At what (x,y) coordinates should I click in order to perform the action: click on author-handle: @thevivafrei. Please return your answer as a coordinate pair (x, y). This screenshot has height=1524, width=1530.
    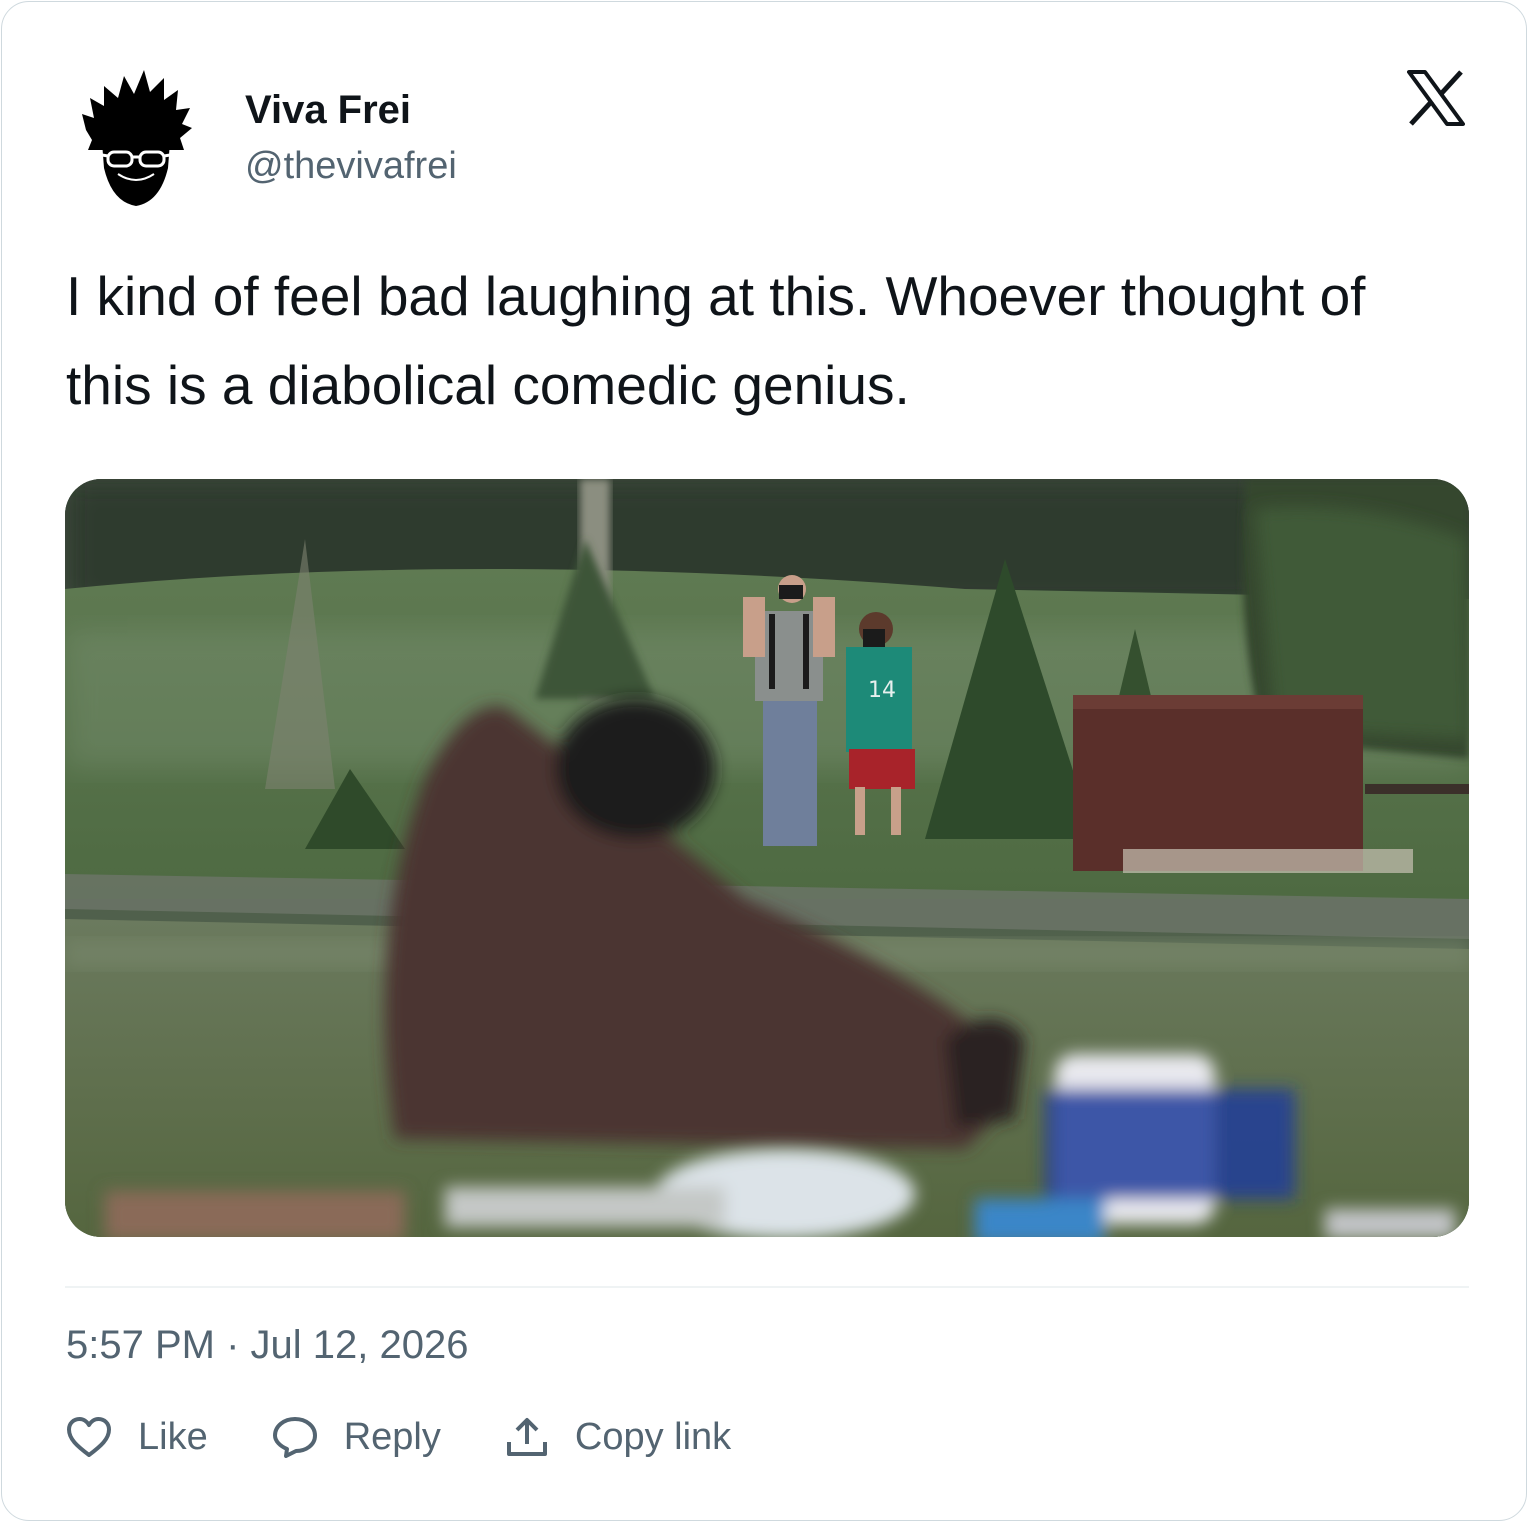
    Looking at the image, I should click on (351, 166).